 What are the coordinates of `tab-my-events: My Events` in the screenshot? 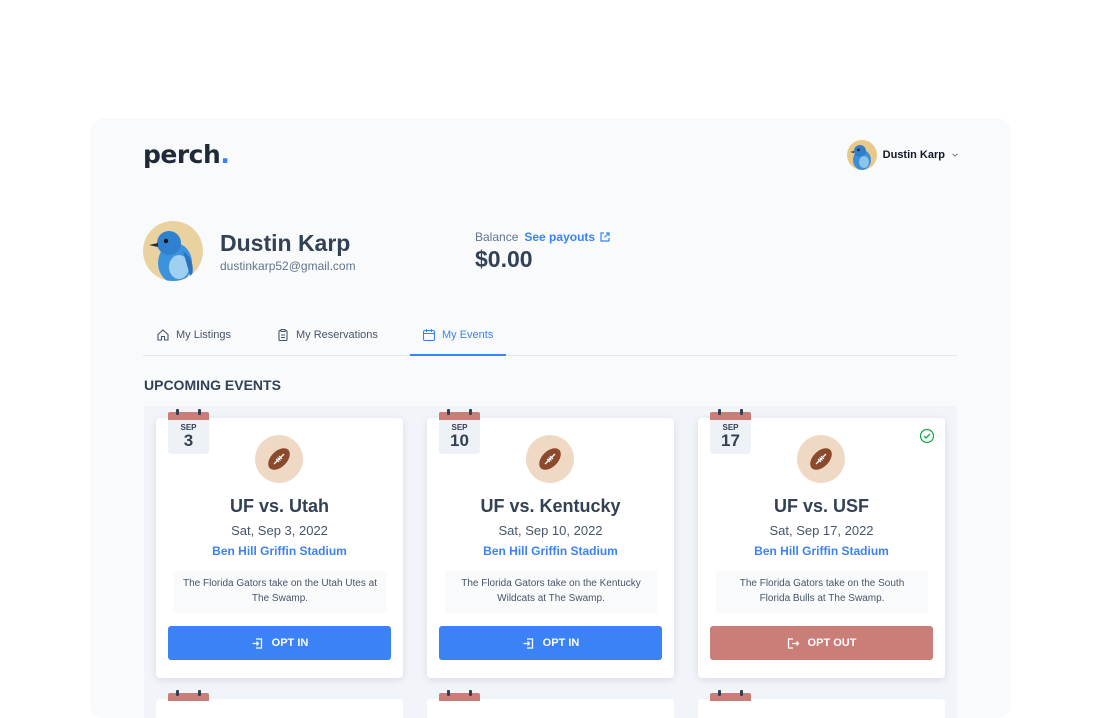 It's located at (457, 335).